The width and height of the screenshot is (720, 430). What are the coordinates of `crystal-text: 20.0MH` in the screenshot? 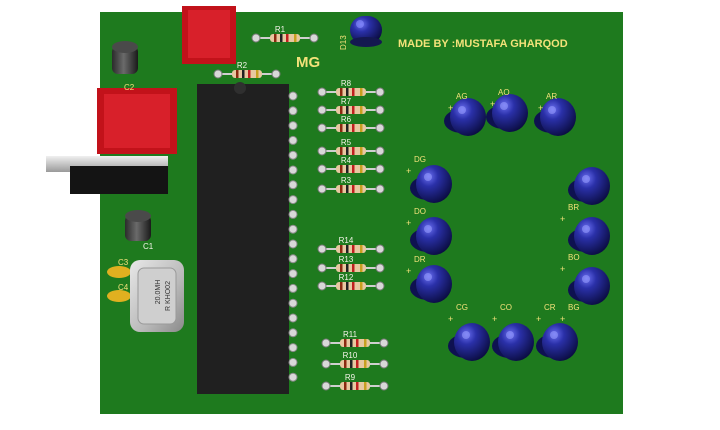 It's located at (158, 292).